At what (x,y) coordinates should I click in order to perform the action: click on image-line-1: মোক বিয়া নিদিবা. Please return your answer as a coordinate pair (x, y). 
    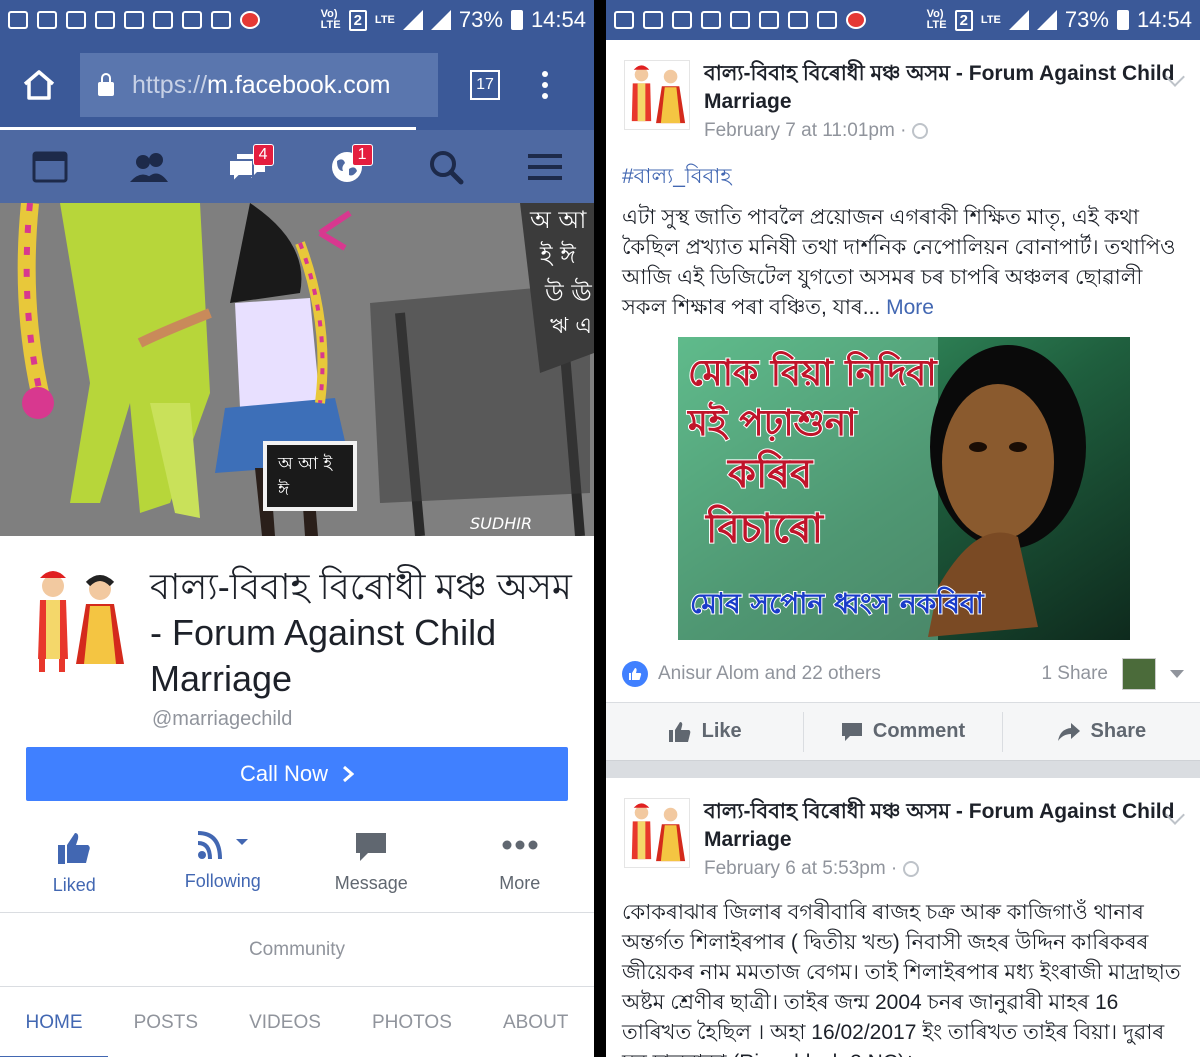
    Looking at the image, I should click on (813, 372).